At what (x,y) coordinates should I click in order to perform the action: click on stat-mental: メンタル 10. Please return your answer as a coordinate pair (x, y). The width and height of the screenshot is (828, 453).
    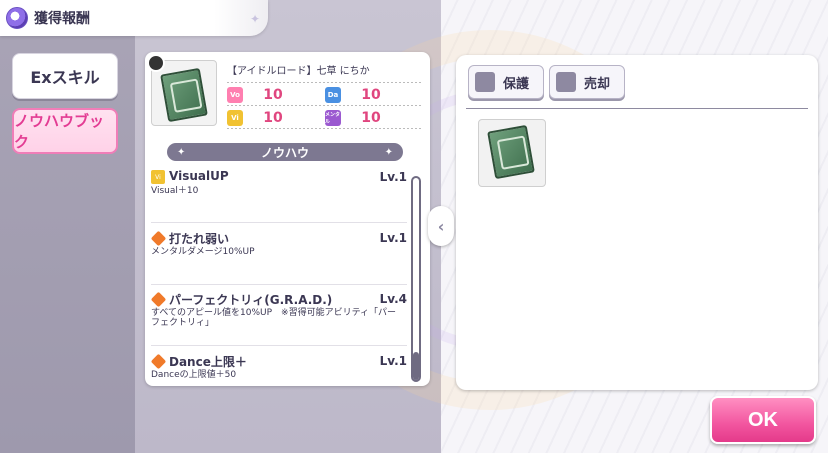
    Looking at the image, I should click on (363, 118).